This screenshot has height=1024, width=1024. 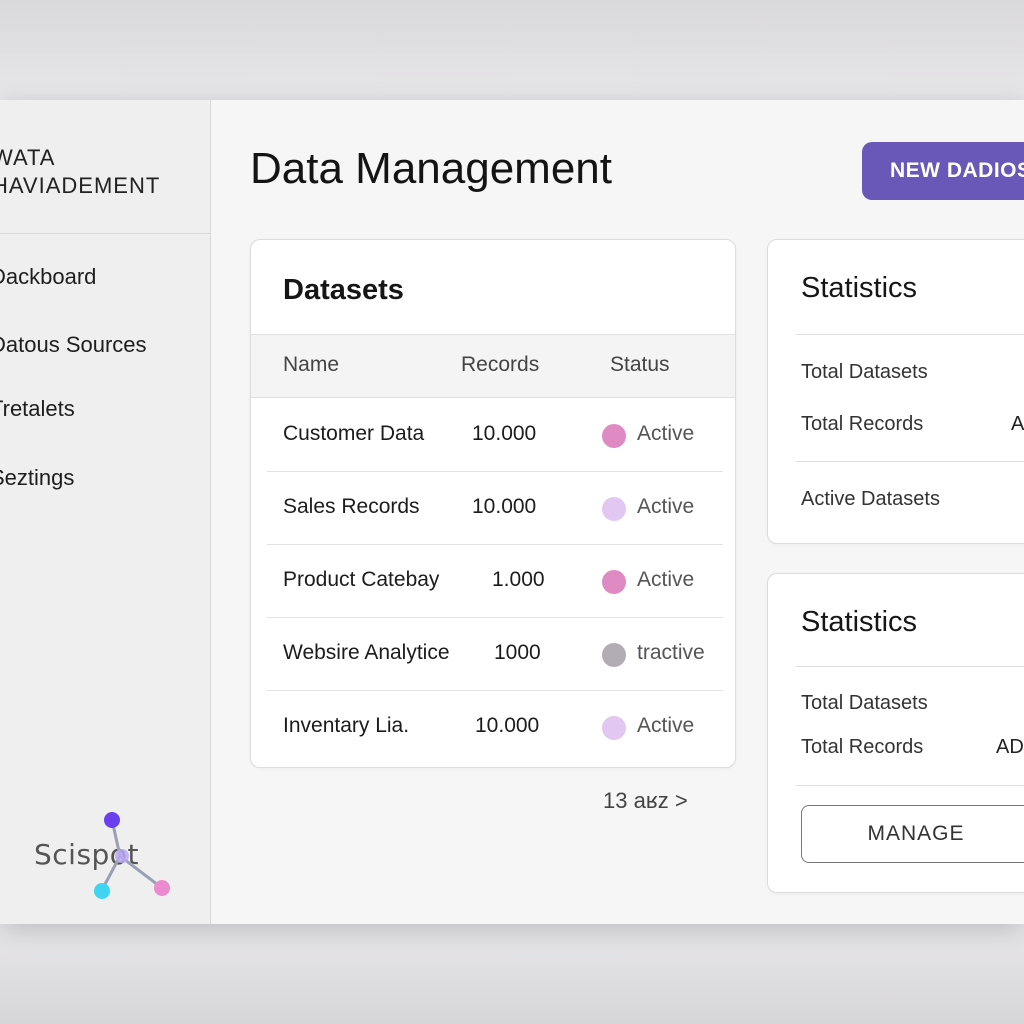 I want to click on sidebar-item-templates: Tretalets, so click(x=37, y=409).